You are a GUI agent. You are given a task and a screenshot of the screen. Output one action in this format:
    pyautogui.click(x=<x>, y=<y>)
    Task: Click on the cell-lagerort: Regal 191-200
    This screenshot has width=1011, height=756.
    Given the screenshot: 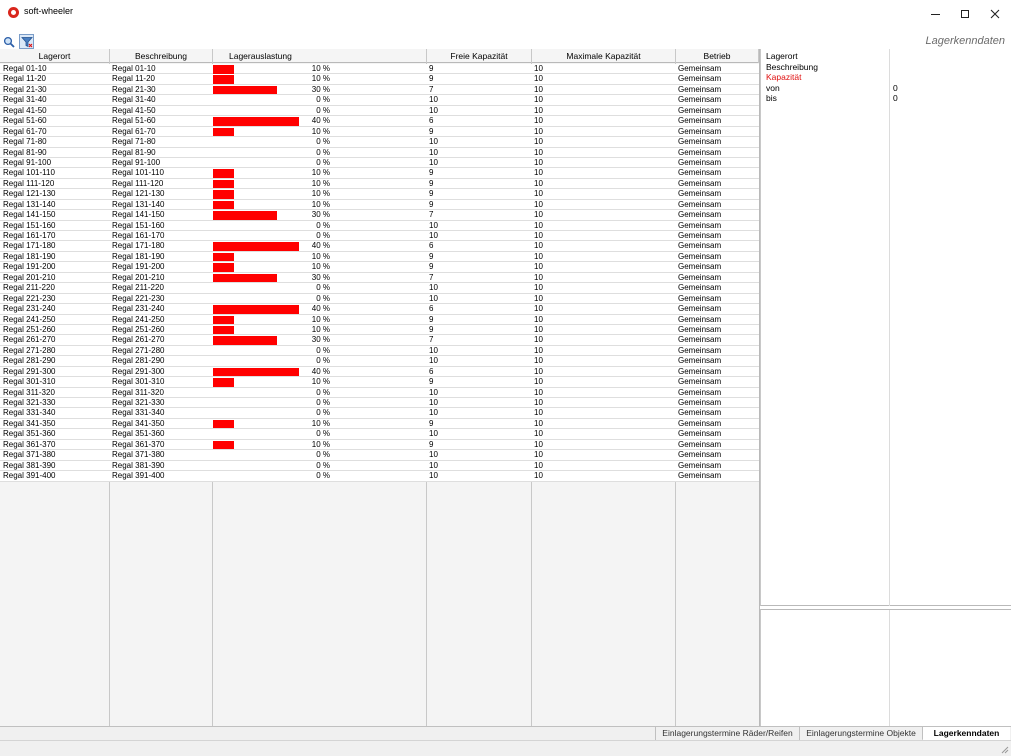 What is the action you would take?
    pyautogui.click(x=29, y=267)
    